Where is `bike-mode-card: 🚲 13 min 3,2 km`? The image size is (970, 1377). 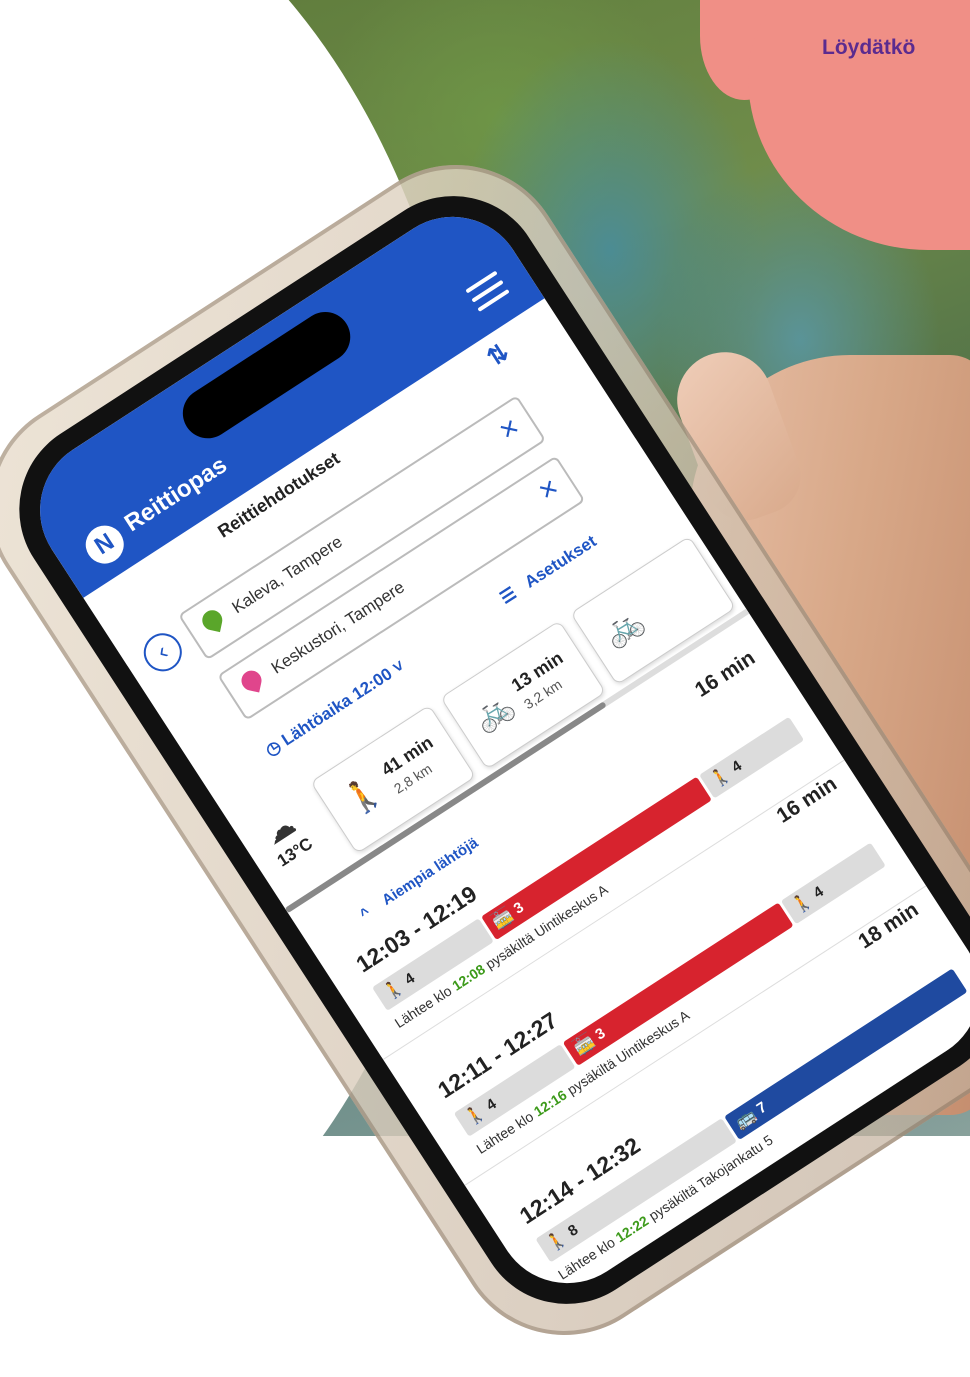
bike-mode-card: 🚲 13 min 3,2 km is located at coordinates (523, 695).